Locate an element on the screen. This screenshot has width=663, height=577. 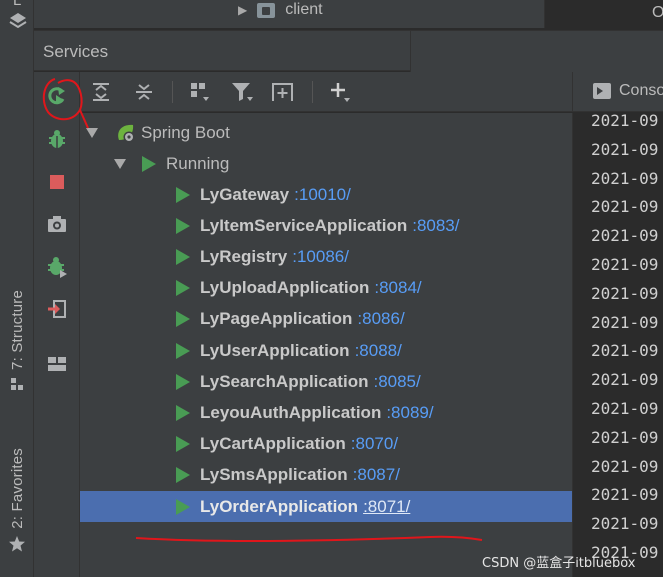
exit-icon is located at coordinates (57, 309).